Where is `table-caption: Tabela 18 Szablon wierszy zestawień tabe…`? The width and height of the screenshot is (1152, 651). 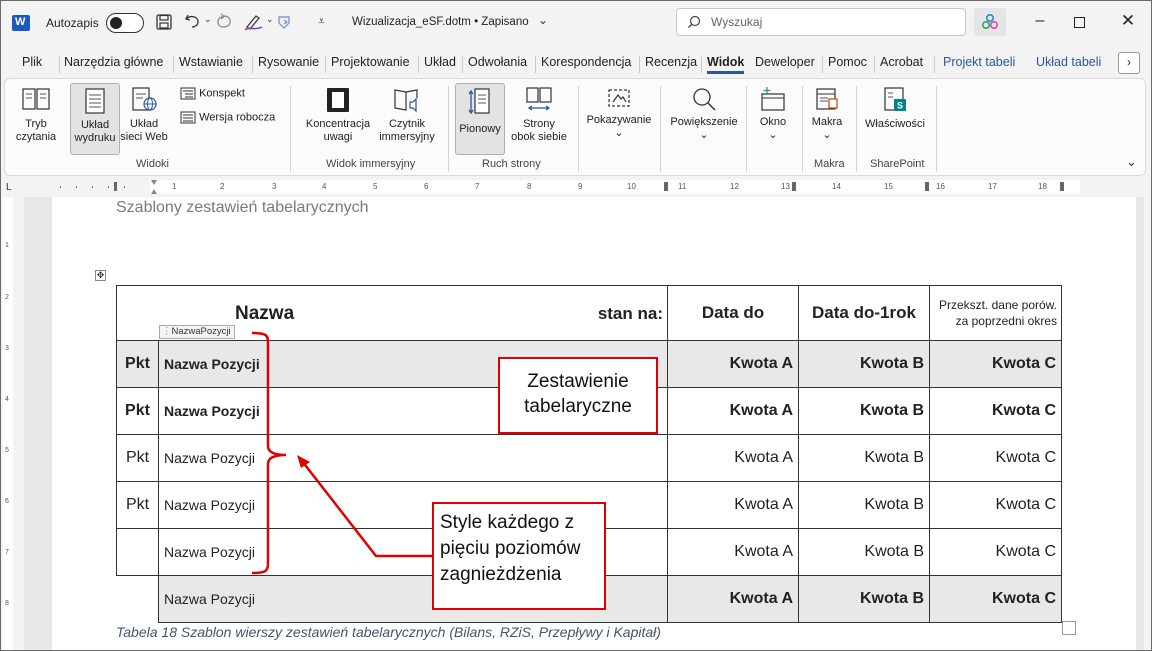 table-caption: Tabela 18 Szablon wierszy zestawień tabe… is located at coordinates (388, 632).